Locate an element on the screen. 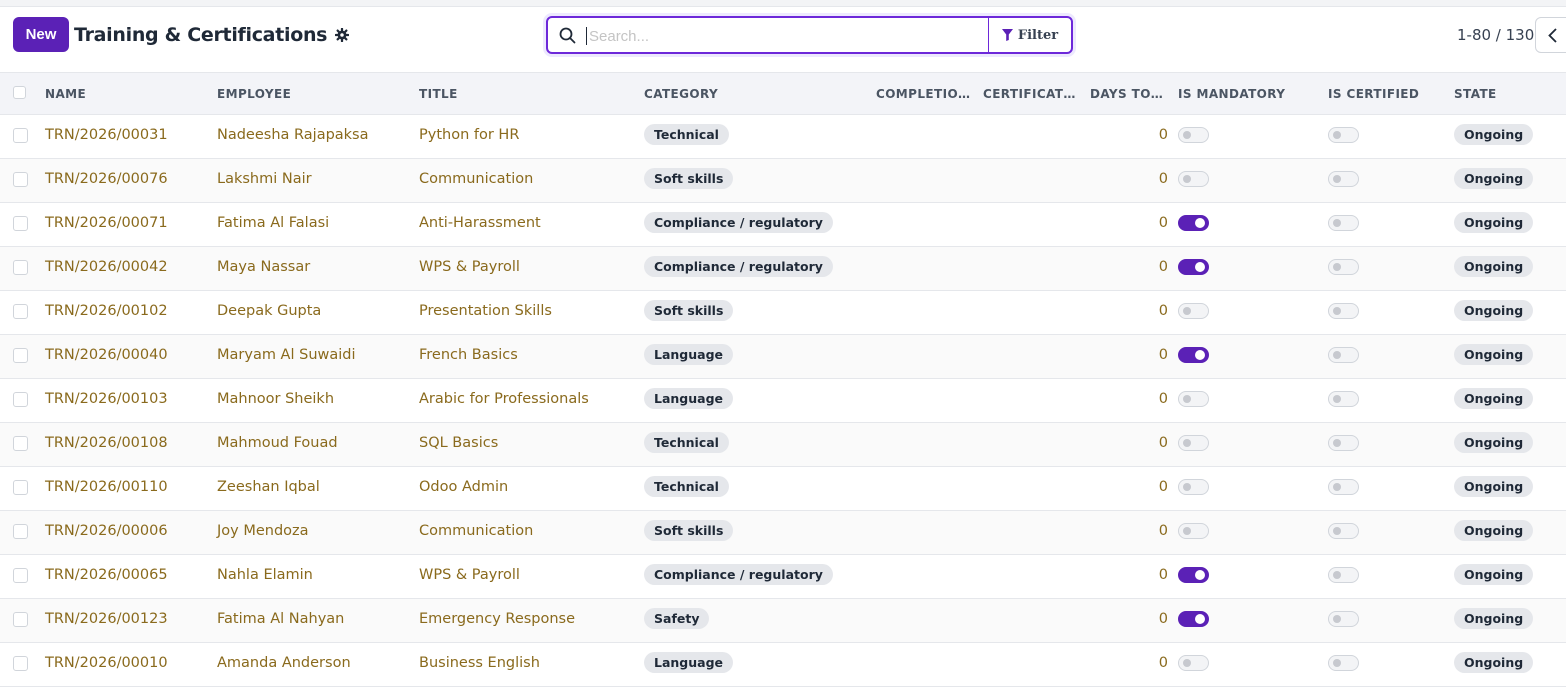 The width and height of the screenshot is (1566, 688). row-title: Anti-Harassment is located at coordinates (480, 223).